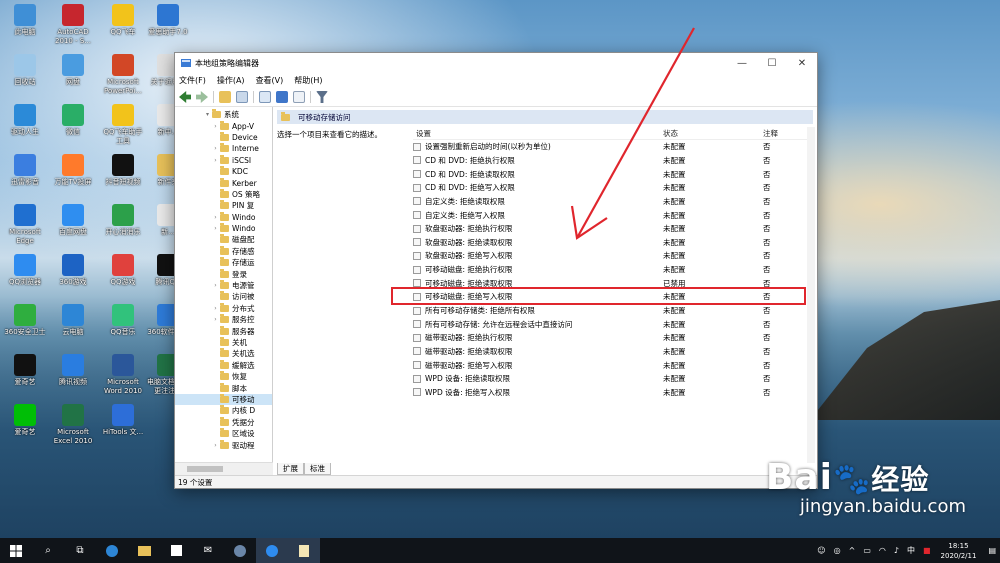  Describe the element at coordinates (614, 215) in the screenshot. I see `policy-row: 自定义类: 拒绝写入权限 未配置 否` at that location.